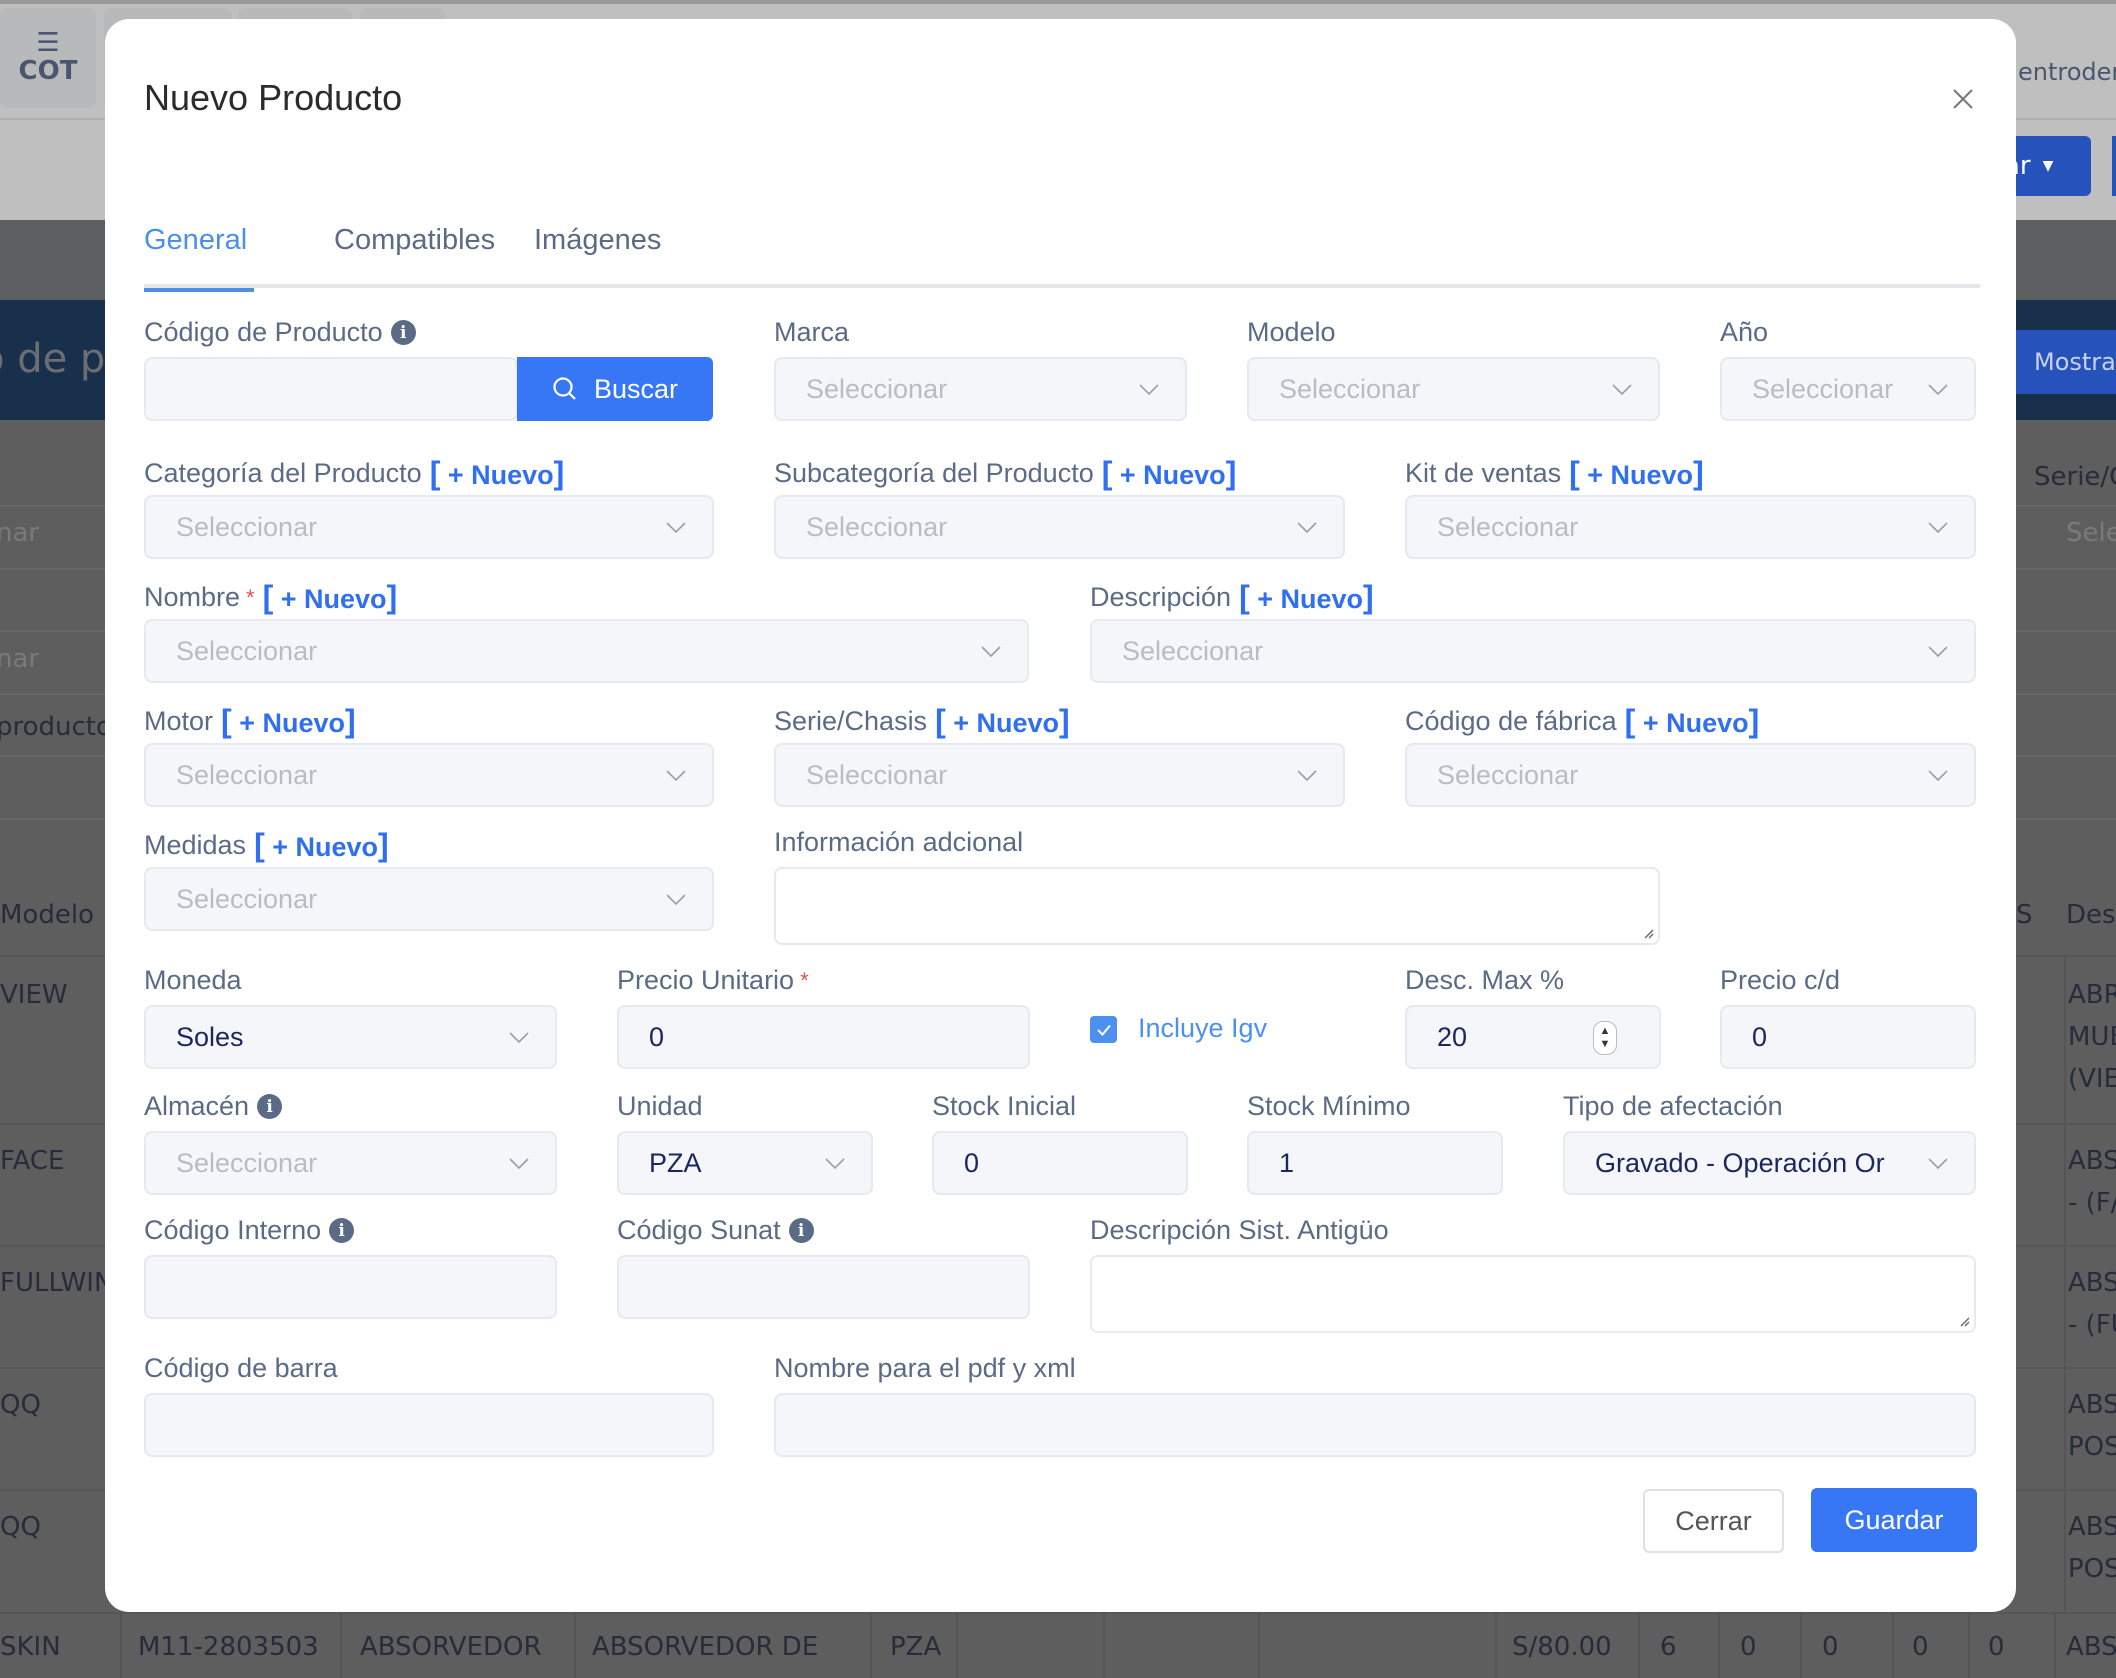  Describe the element at coordinates (615, 389) in the screenshot. I see `buscar-button: Buscar` at that location.